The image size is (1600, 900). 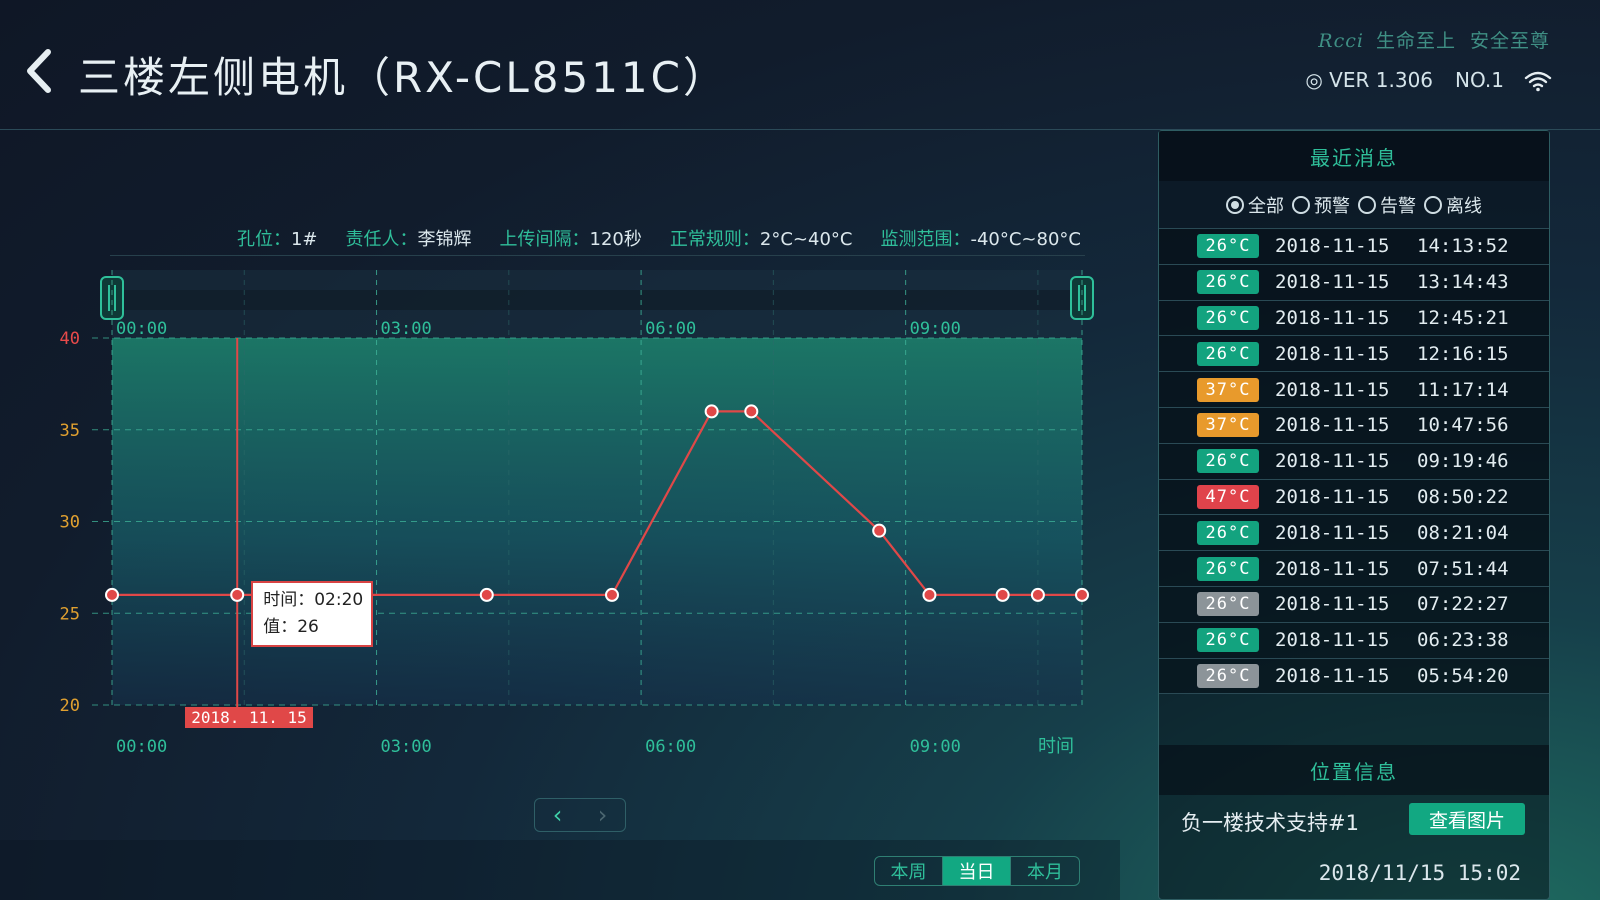 What do you see at coordinates (1463, 675) in the screenshot?
I see `message-time: 05:54:20` at bounding box center [1463, 675].